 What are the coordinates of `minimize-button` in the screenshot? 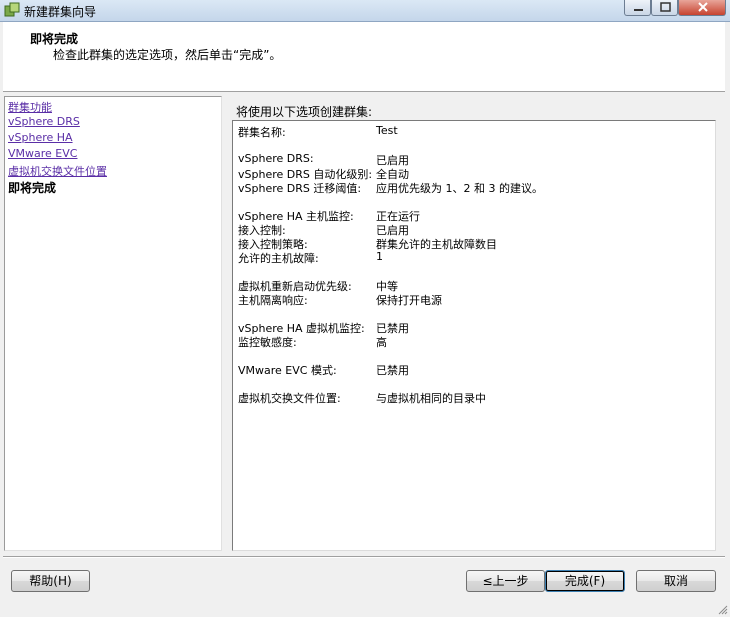 It's located at (637, 8).